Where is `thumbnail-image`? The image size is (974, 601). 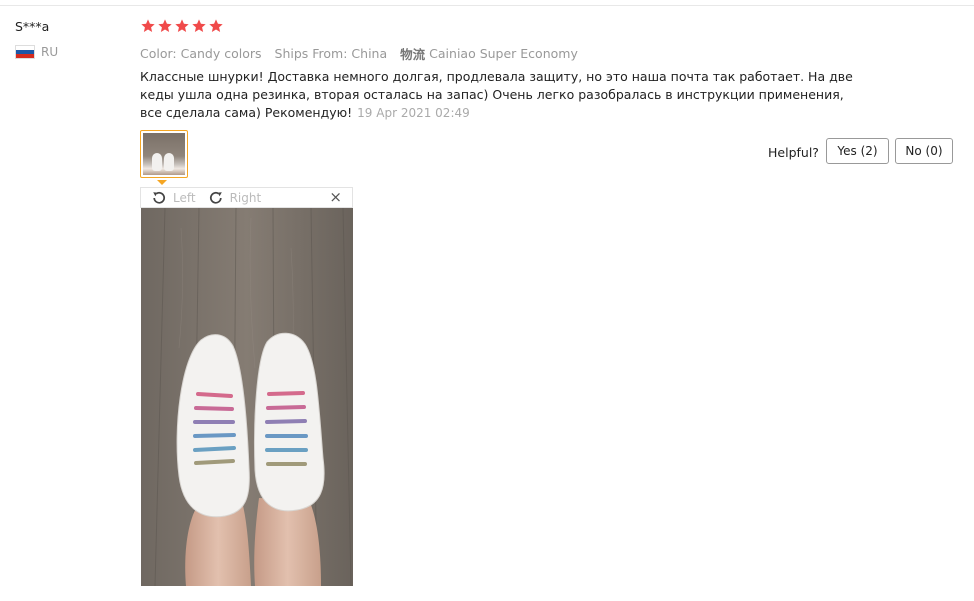 thumbnail-image is located at coordinates (164, 154).